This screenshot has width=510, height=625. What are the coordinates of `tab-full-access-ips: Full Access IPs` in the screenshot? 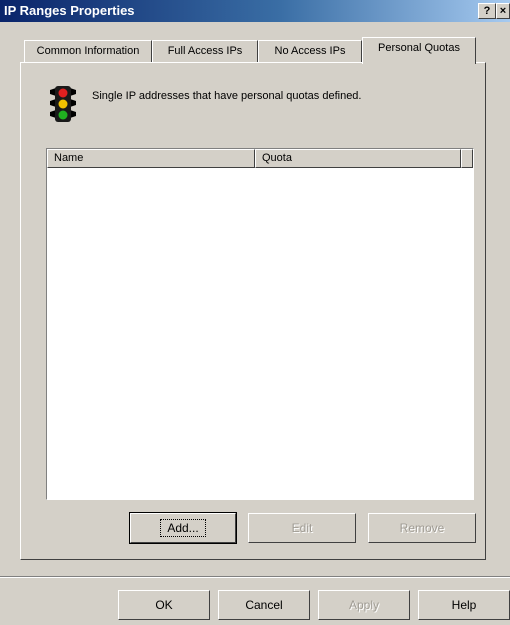 It's located at (205, 51).